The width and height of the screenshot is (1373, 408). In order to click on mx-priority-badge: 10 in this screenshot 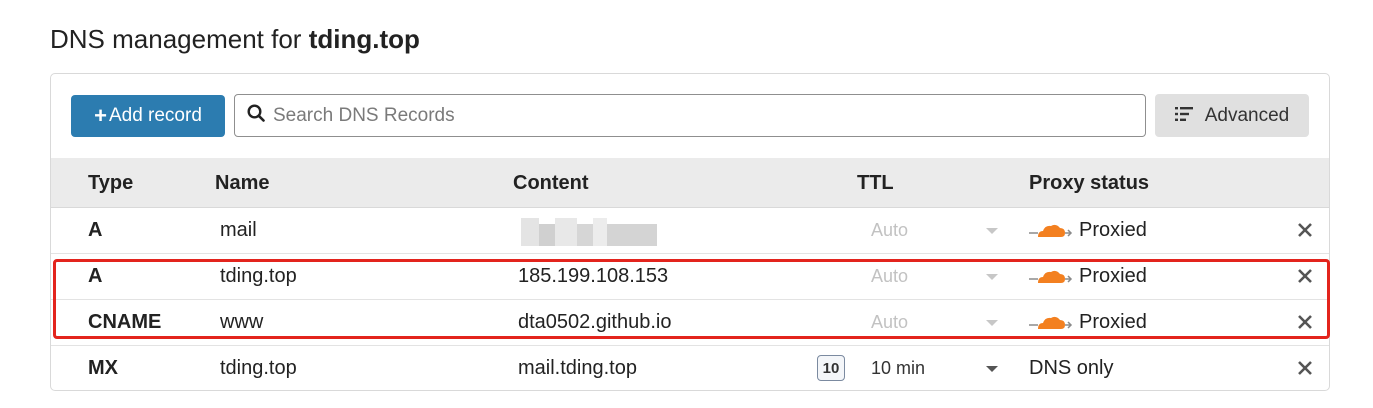, I will do `click(831, 368)`.